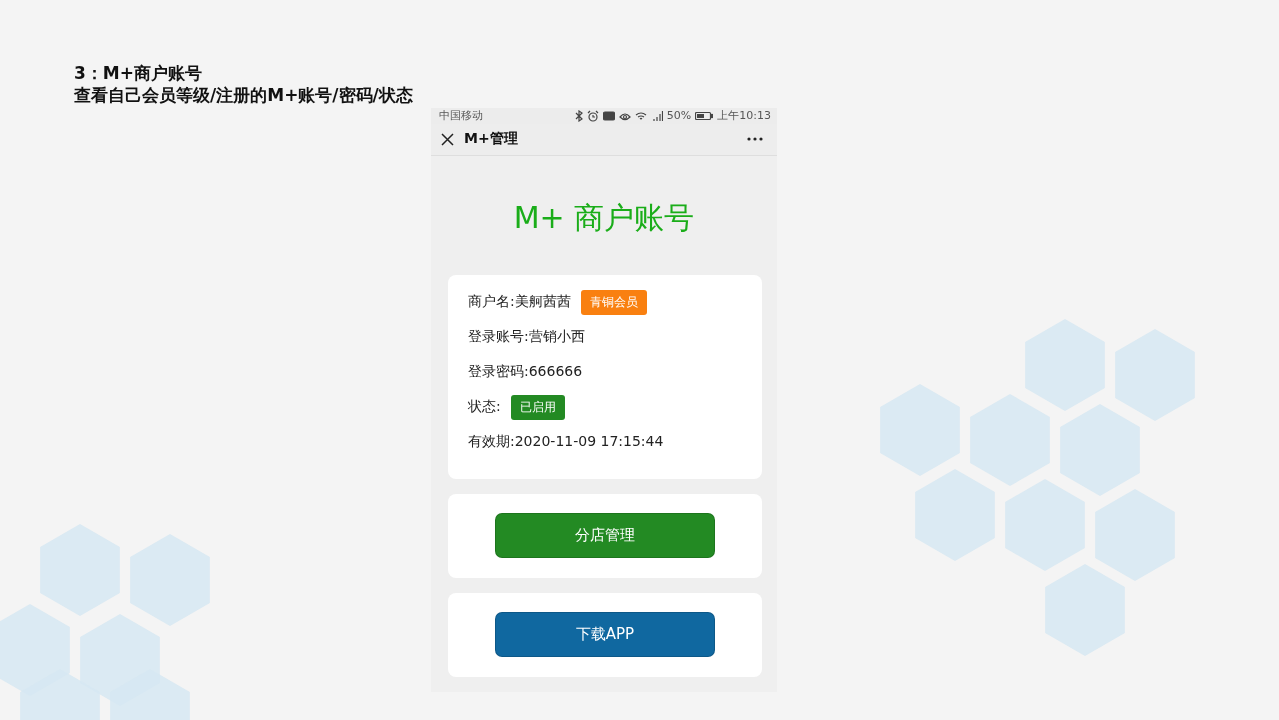 This screenshot has width=1279, height=720. What do you see at coordinates (526, 337) in the screenshot?
I see `info-text: 登录账号:营销小西` at bounding box center [526, 337].